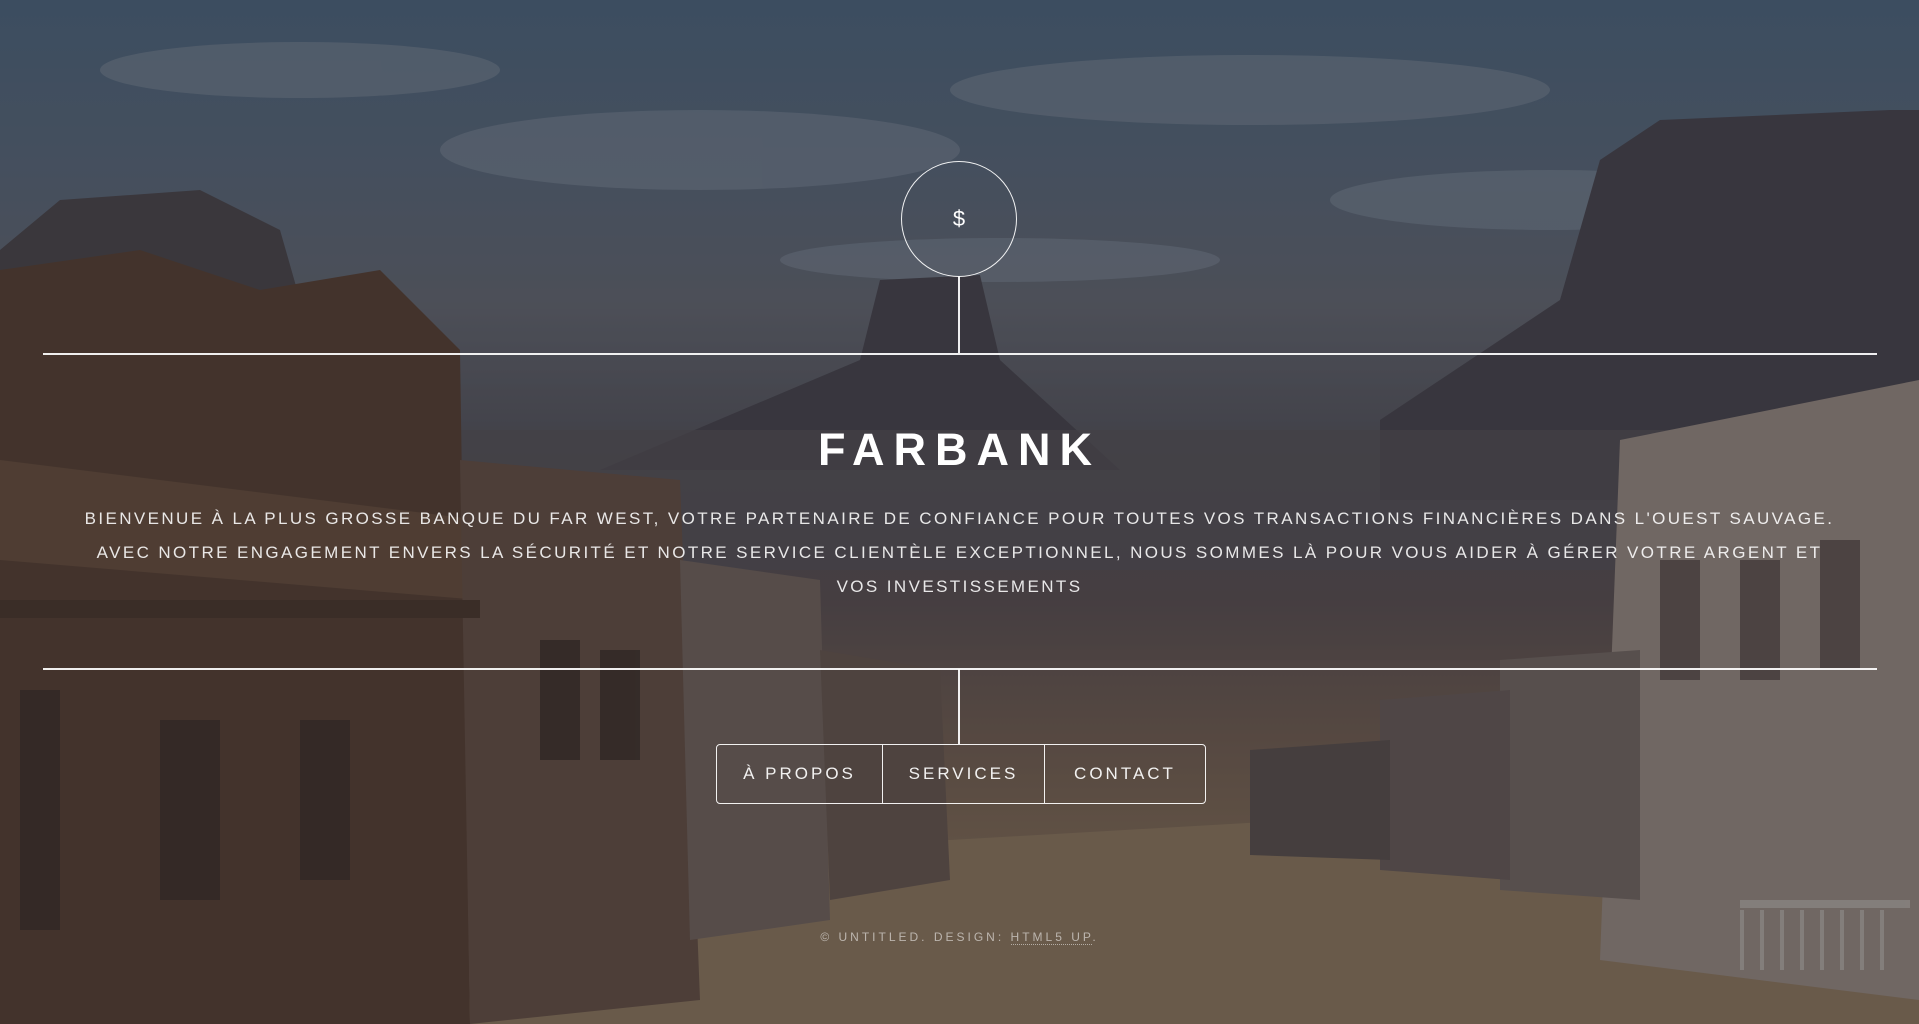 This screenshot has width=1919, height=1024. I want to click on nav-about-button: À propos, so click(799, 774).